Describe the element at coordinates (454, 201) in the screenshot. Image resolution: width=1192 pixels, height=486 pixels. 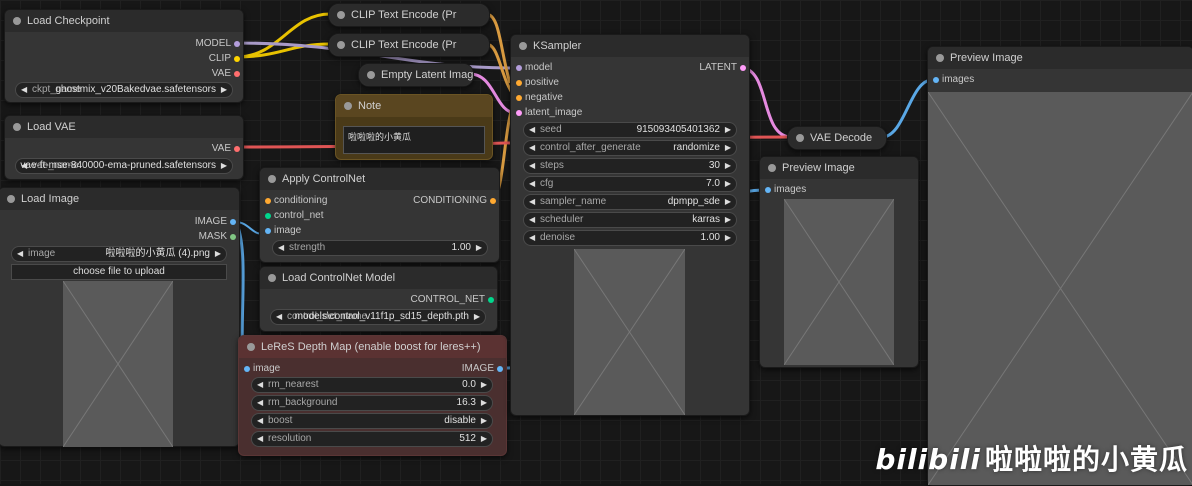
I see `output-conditioning: CONDITIONING` at that location.